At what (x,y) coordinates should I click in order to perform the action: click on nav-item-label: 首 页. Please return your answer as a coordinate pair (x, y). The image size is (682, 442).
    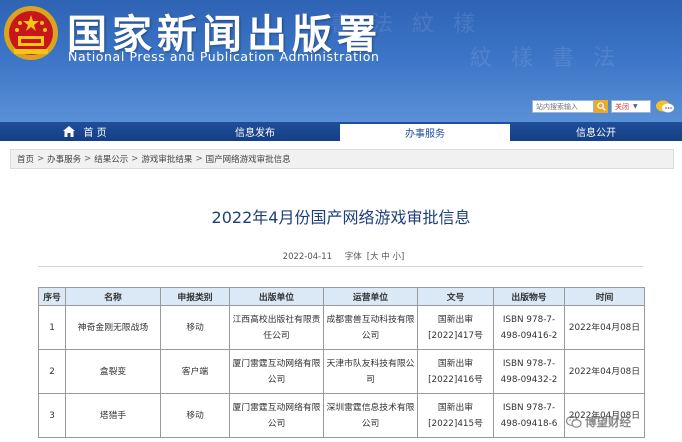
    Looking at the image, I should click on (95, 133).